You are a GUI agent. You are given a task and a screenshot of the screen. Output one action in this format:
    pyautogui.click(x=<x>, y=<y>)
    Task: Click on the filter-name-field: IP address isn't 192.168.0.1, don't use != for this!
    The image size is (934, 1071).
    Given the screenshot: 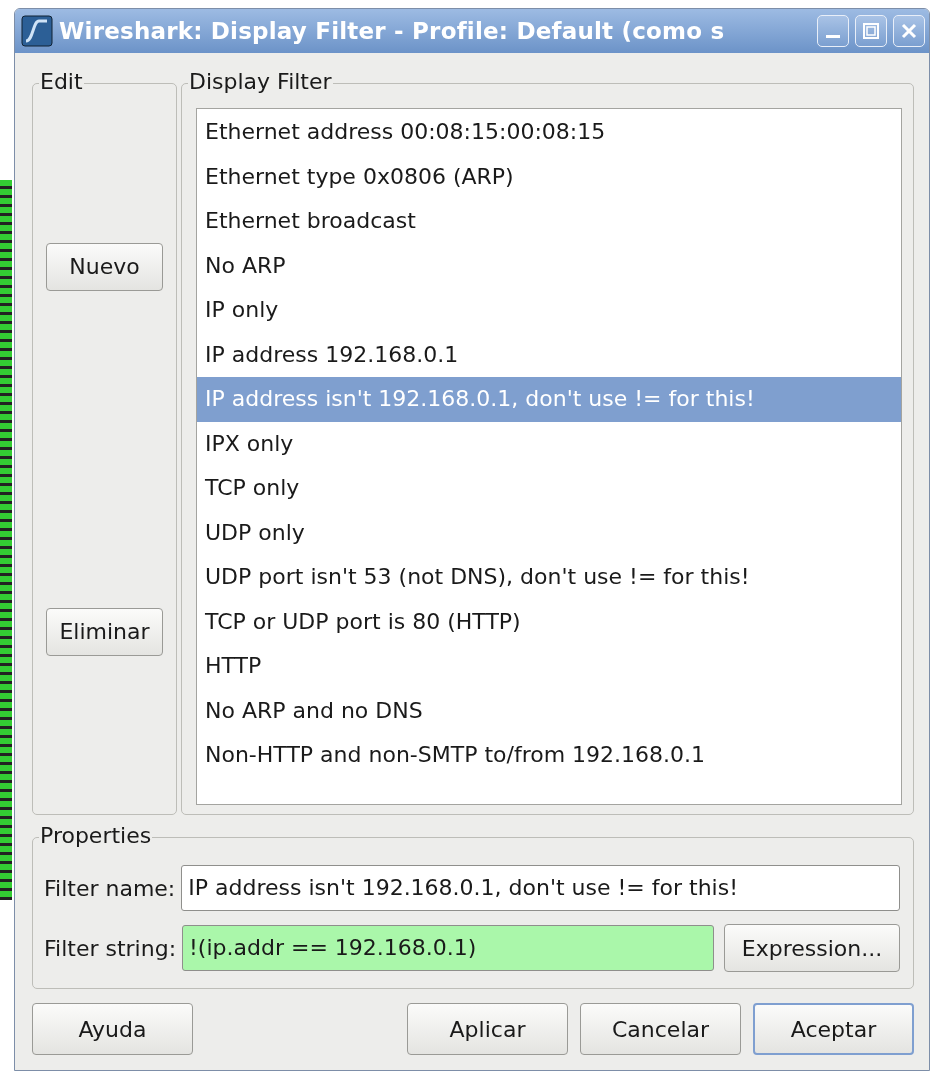 What is the action you would take?
    pyautogui.click(x=540, y=888)
    